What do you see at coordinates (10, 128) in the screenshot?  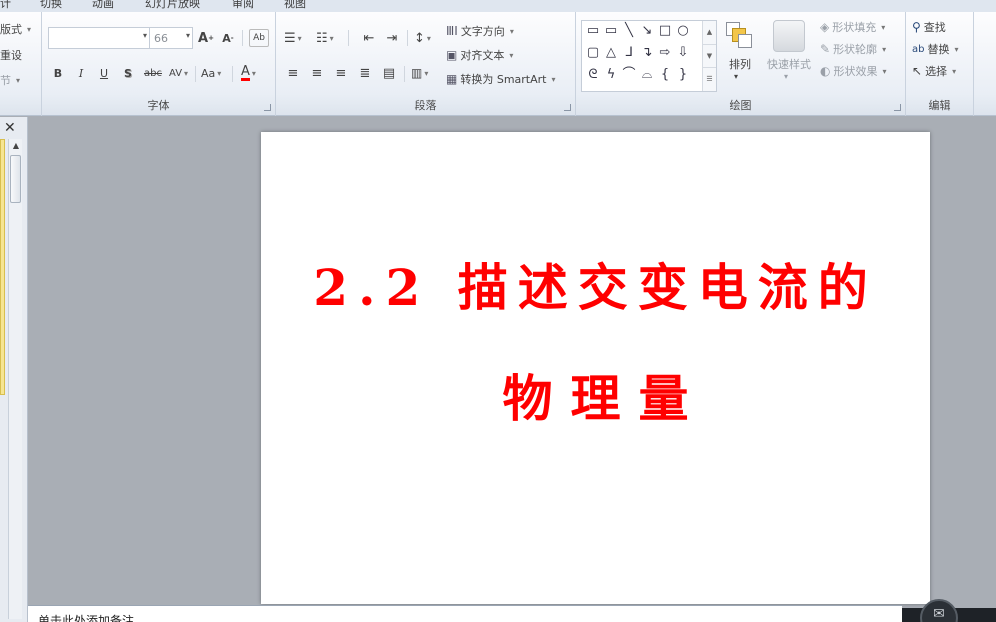 I see `close-pane-icon: ✕` at bounding box center [10, 128].